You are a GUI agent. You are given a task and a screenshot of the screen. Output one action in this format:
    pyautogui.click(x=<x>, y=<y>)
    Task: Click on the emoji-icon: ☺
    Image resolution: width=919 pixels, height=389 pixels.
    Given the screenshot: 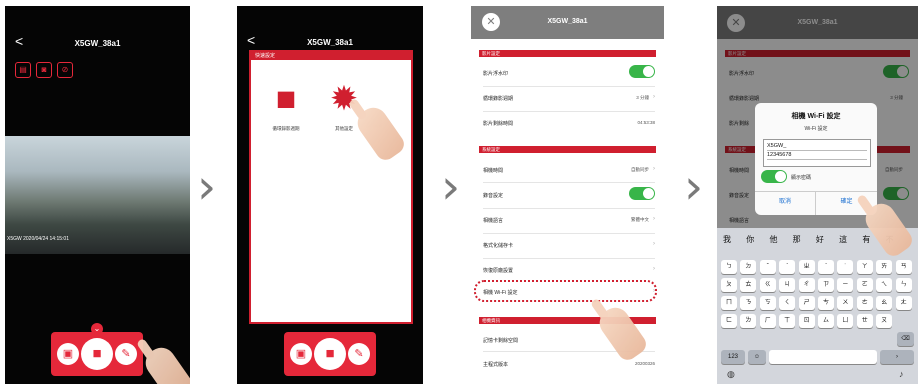 What is the action you would take?
    pyautogui.click(x=757, y=357)
    